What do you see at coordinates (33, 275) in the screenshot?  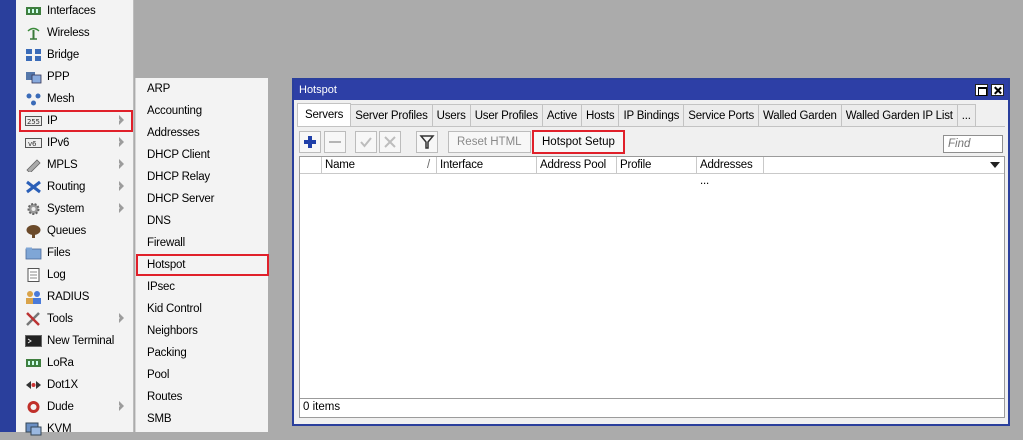 I see `log-icon` at bounding box center [33, 275].